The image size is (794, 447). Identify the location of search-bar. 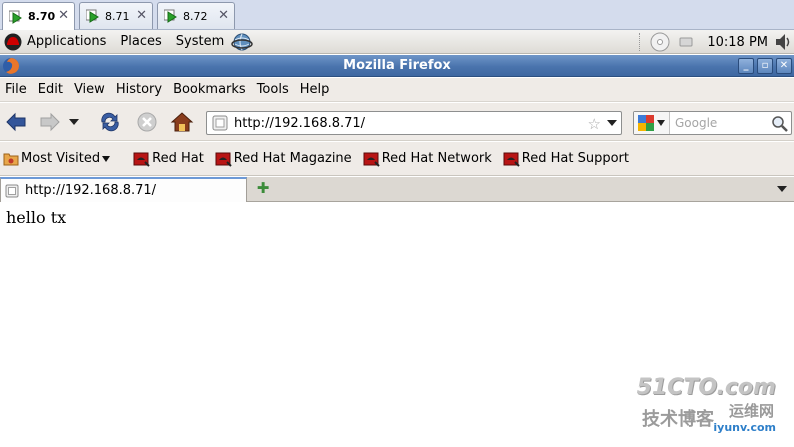
(712, 123).